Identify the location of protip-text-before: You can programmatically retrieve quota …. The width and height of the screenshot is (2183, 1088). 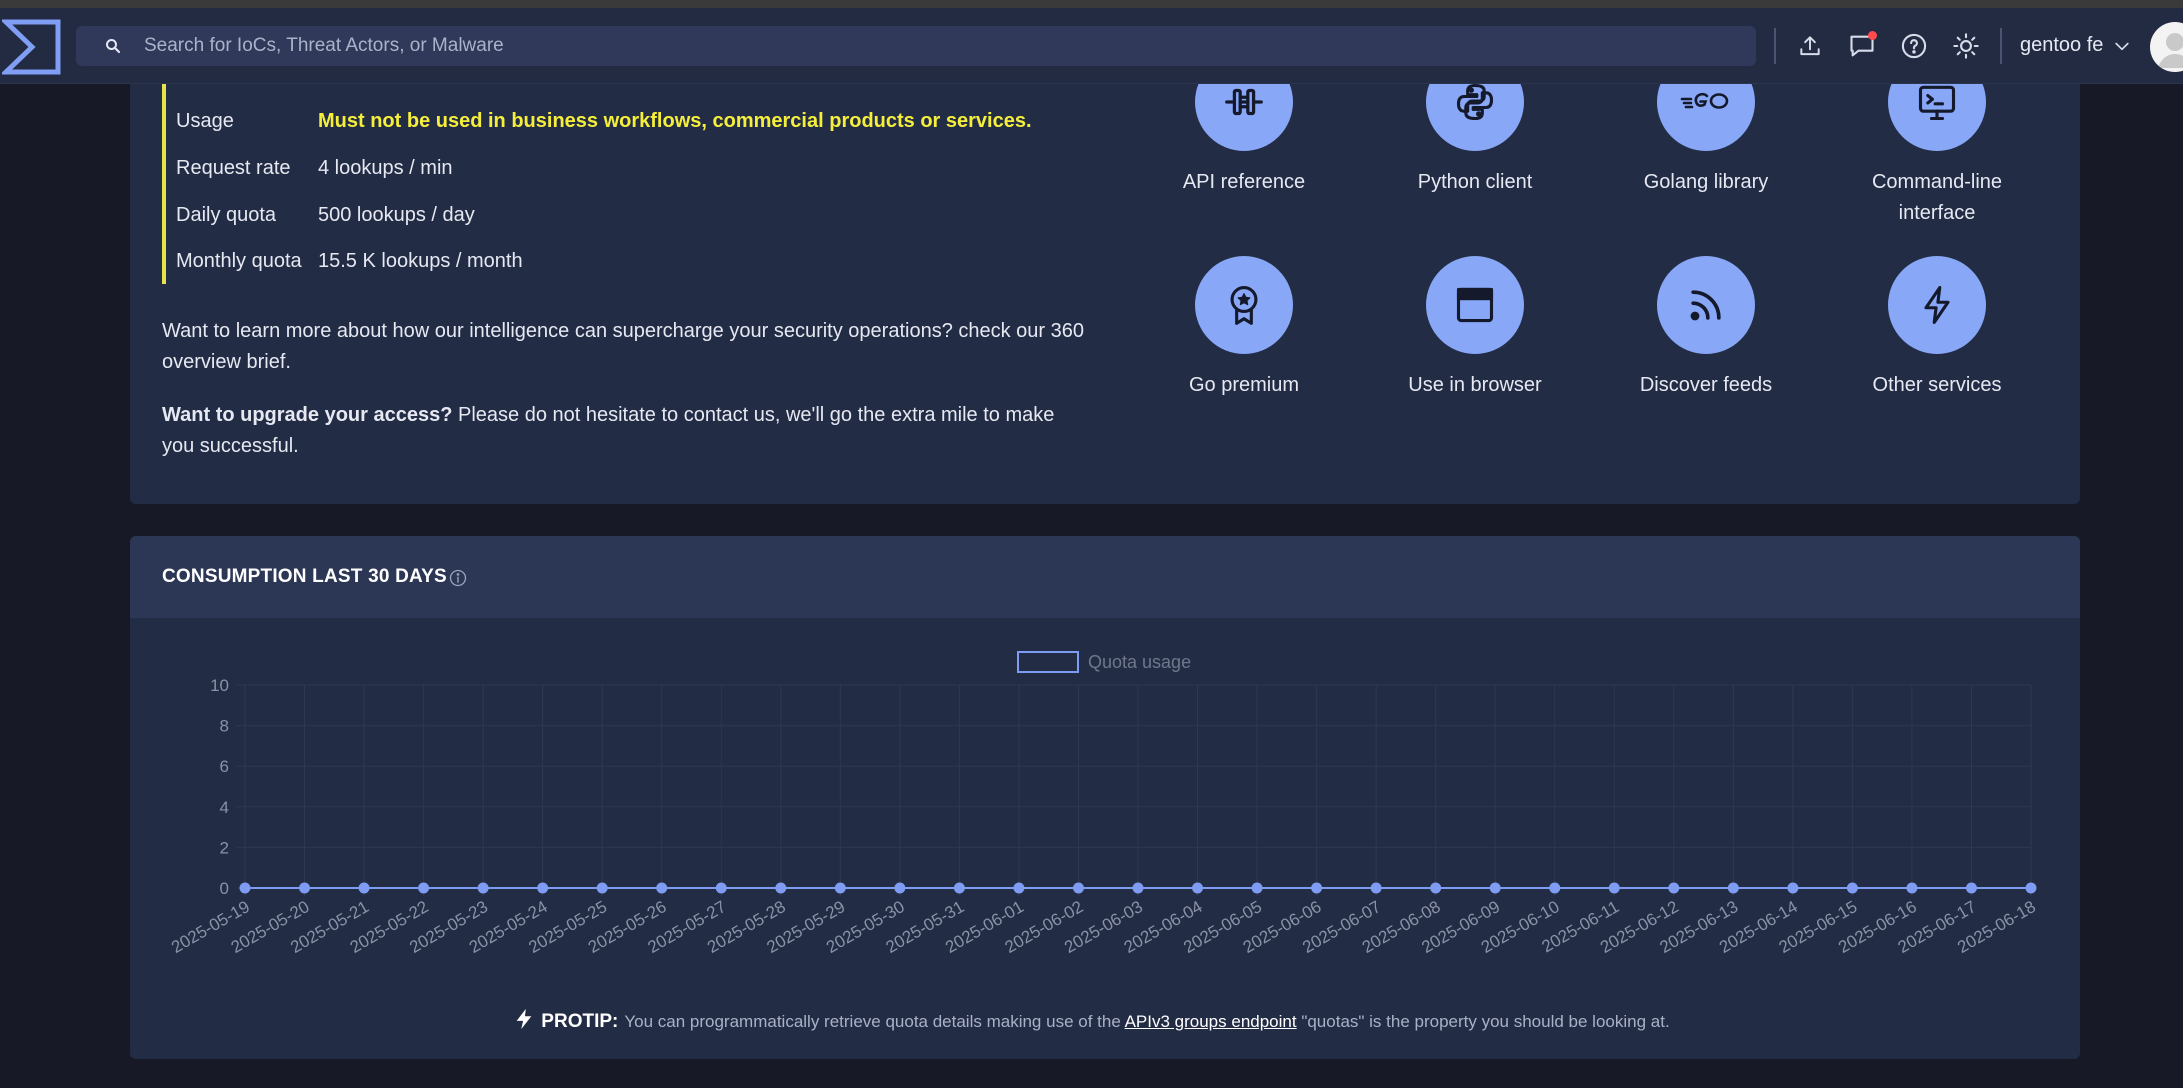
(874, 1021).